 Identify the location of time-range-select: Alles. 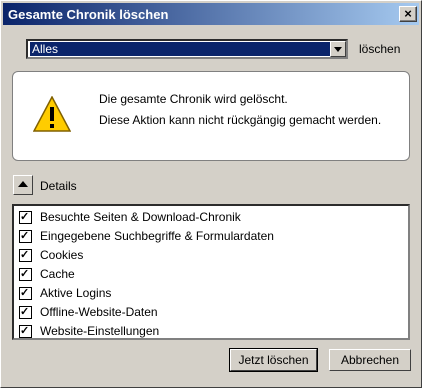
(187, 49).